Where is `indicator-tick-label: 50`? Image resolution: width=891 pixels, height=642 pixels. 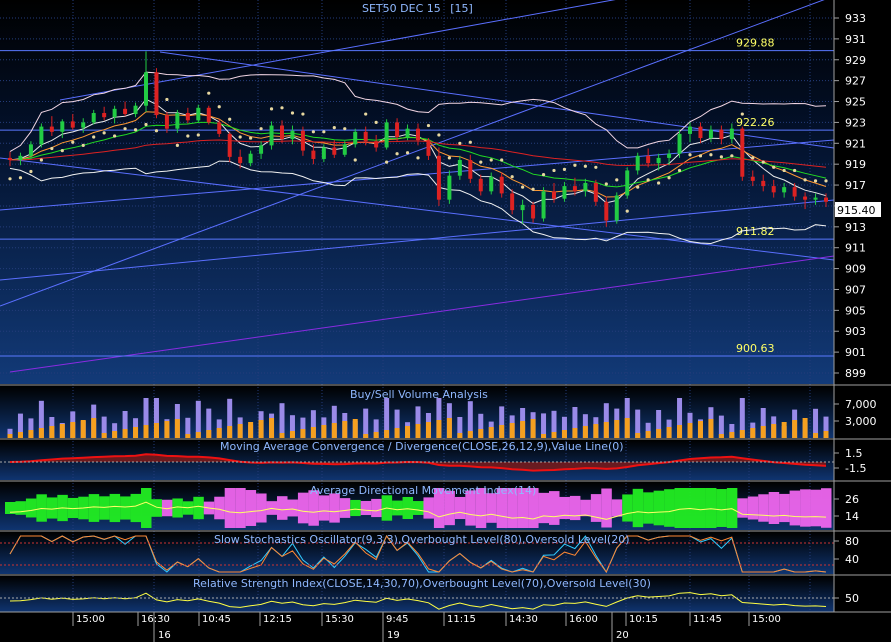
indicator-tick-label: 50 is located at coordinates (852, 598).